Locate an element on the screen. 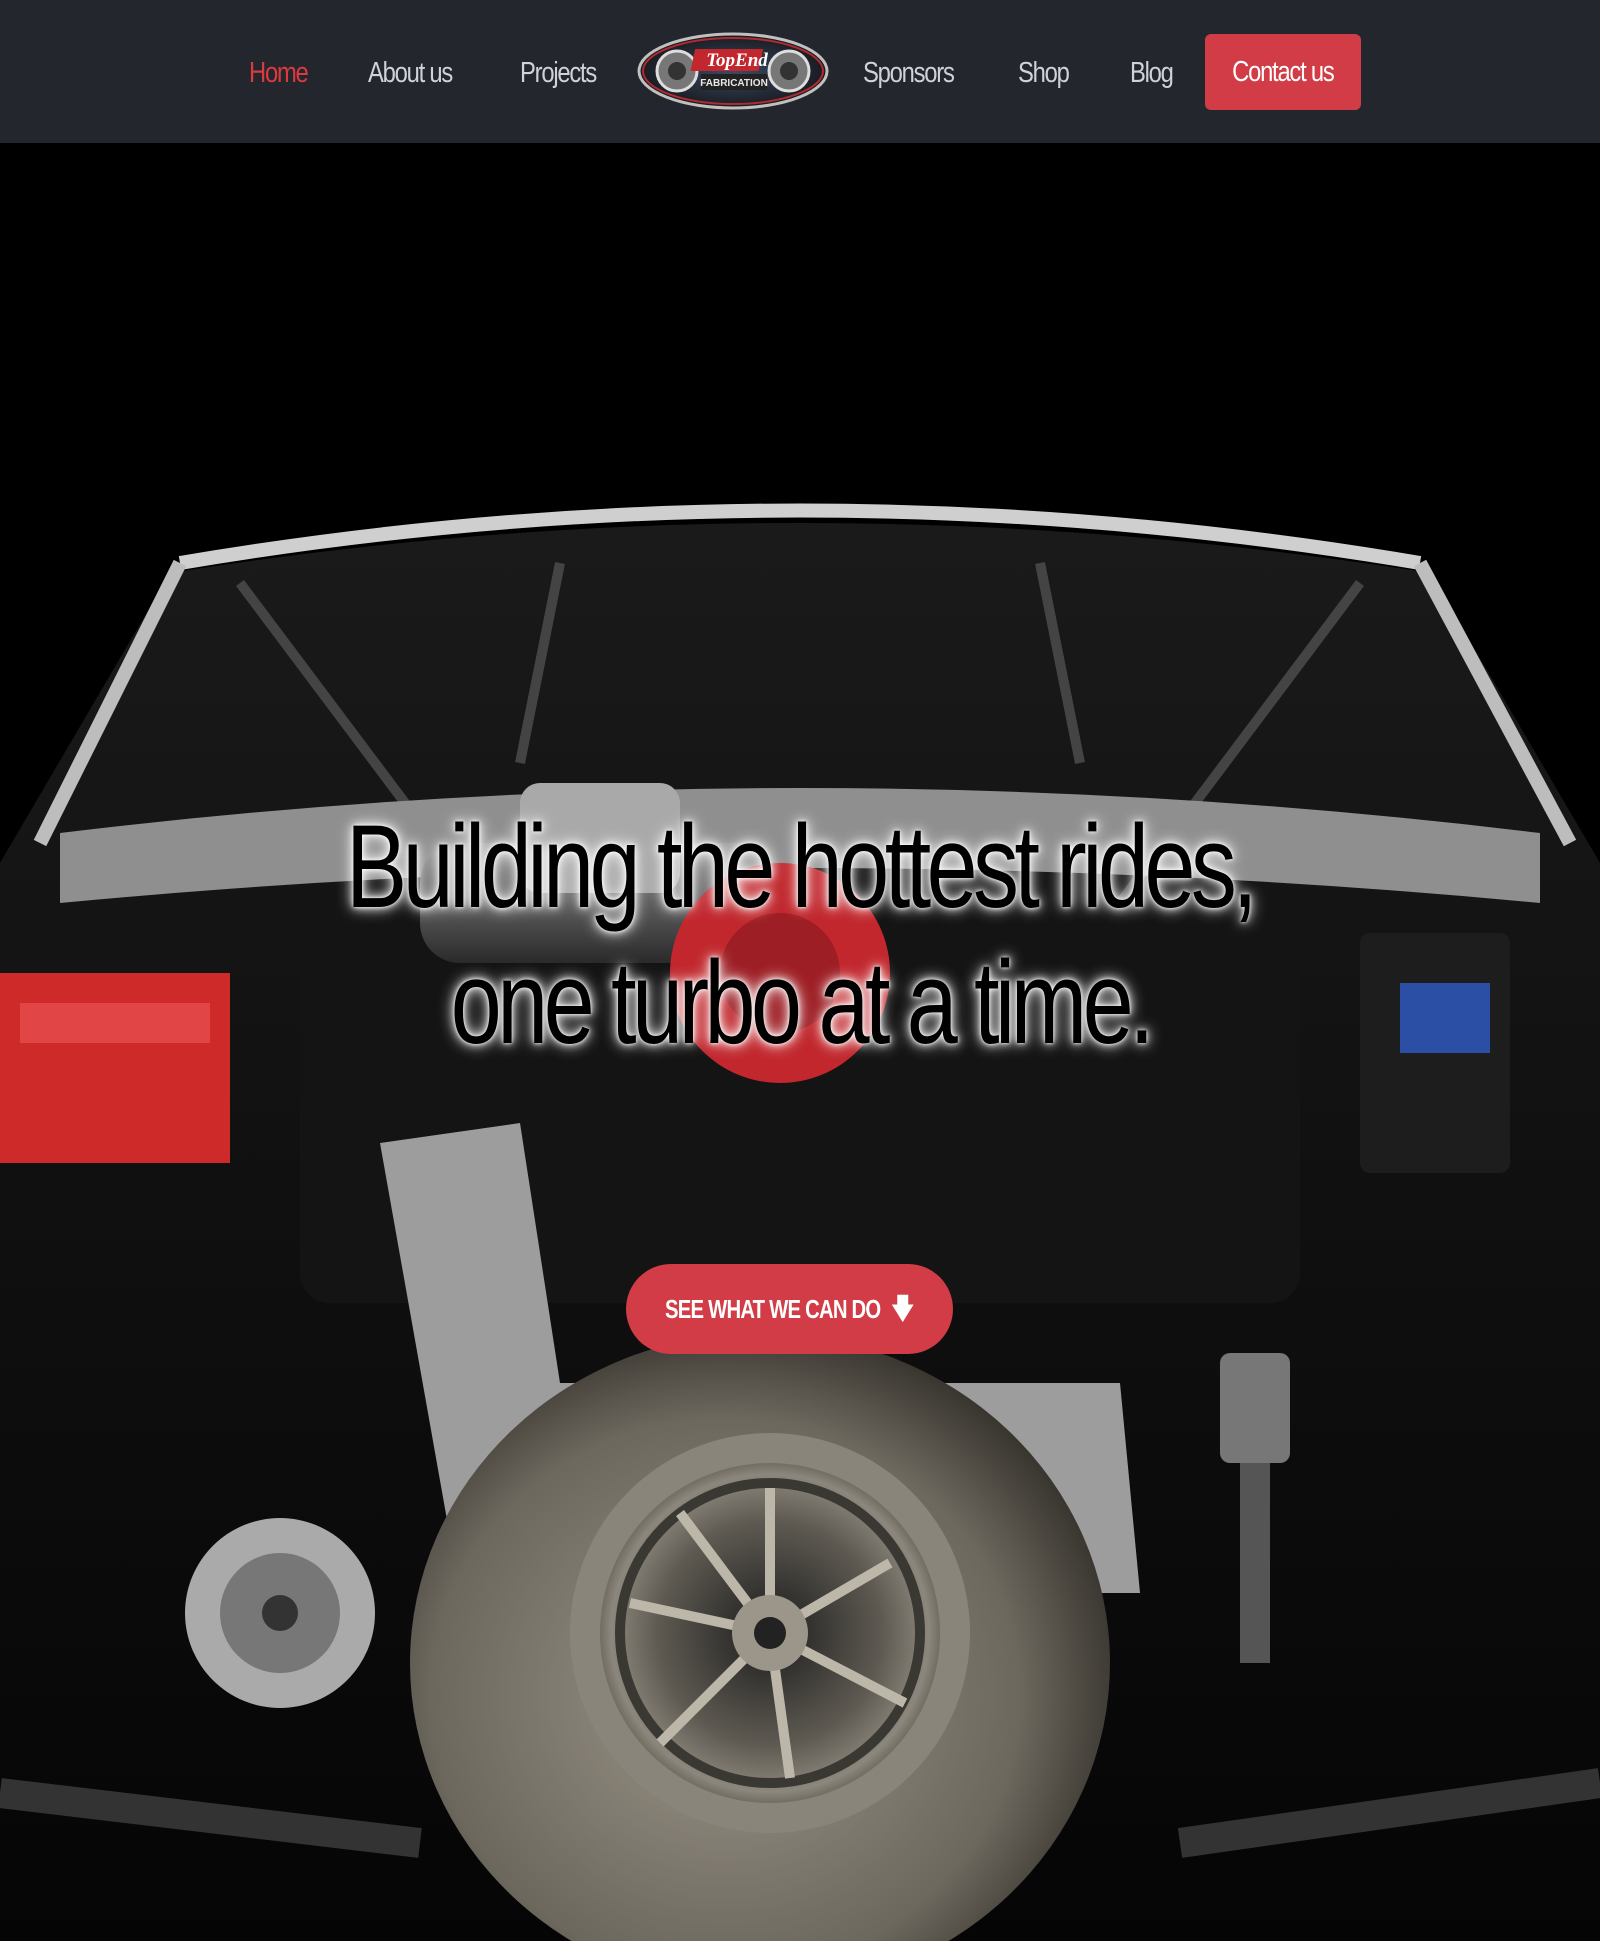 This screenshot has width=1600, height=1941. hero-headline-line-1: Building the hottest rides, is located at coordinates (802, 867).